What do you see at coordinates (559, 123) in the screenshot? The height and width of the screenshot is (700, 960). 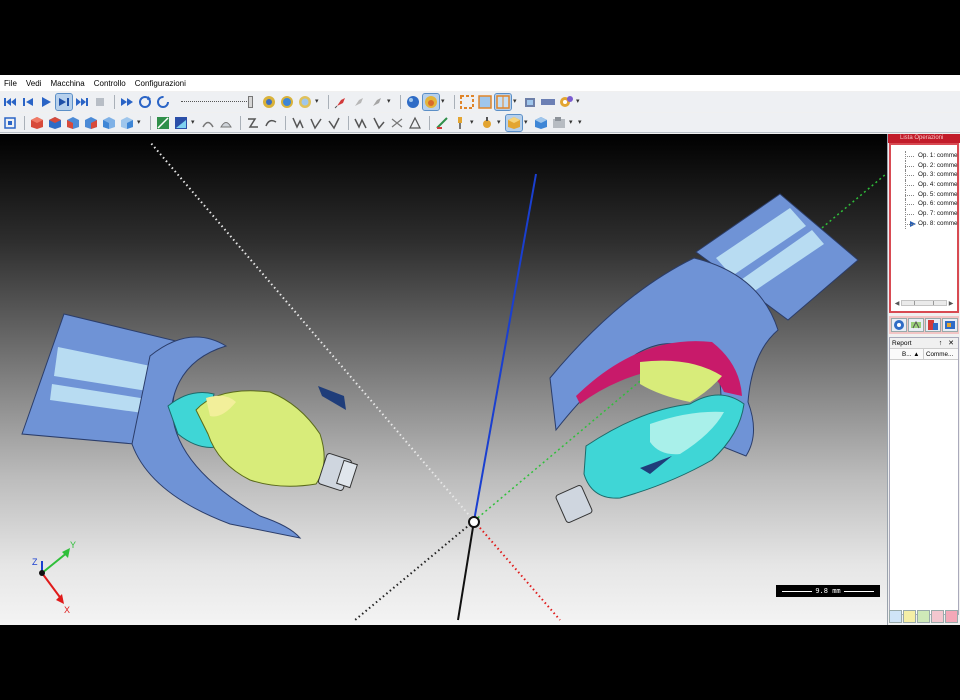 I see `machine-view-icon` at bounding box center [559, 123].